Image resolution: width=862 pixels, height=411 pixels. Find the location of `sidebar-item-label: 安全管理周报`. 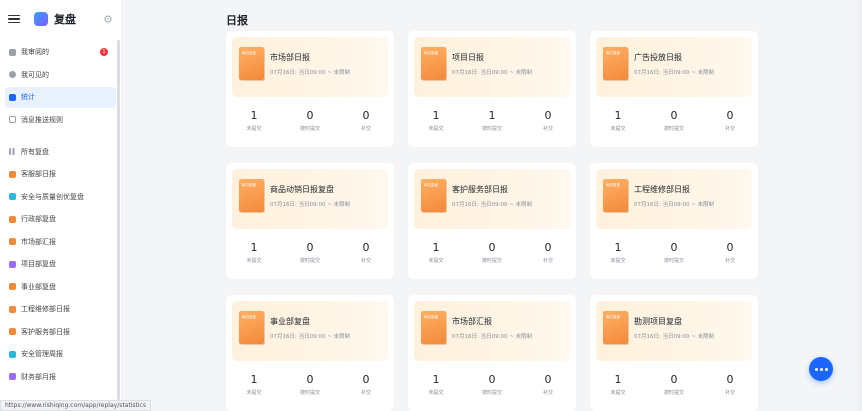

sidebar-item-label: 安全管理周报 is located at coordinates (42, 354).